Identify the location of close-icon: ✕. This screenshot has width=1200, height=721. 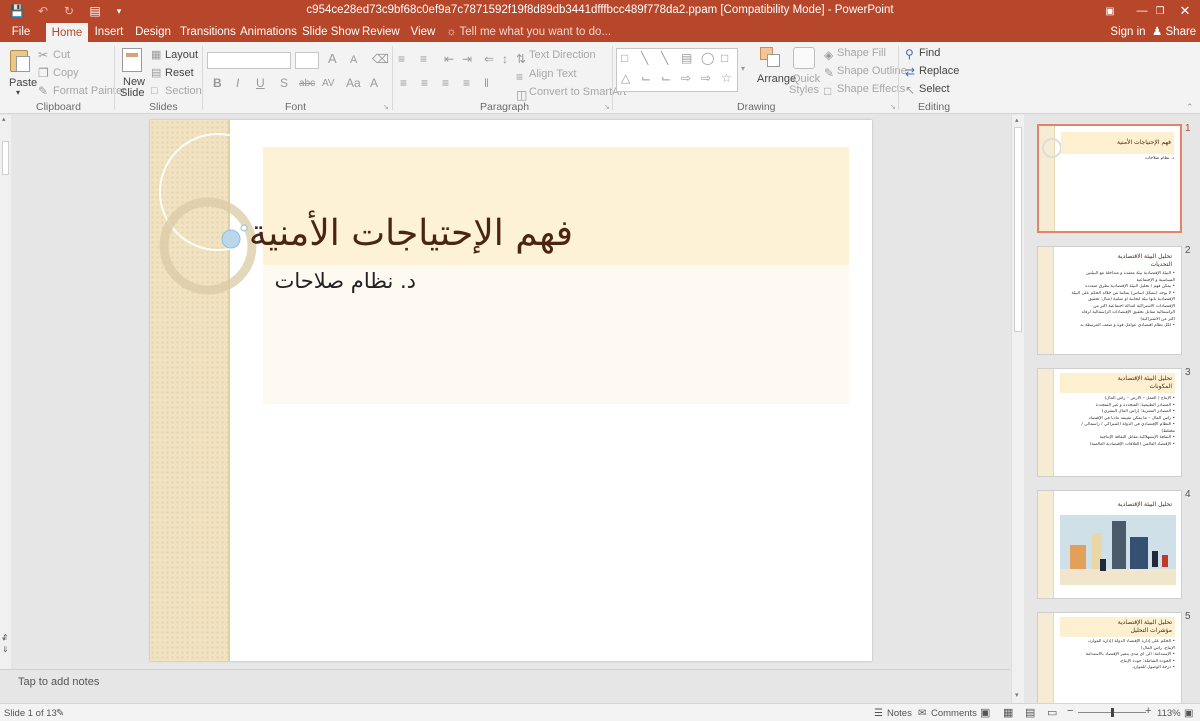
(1185, 11).